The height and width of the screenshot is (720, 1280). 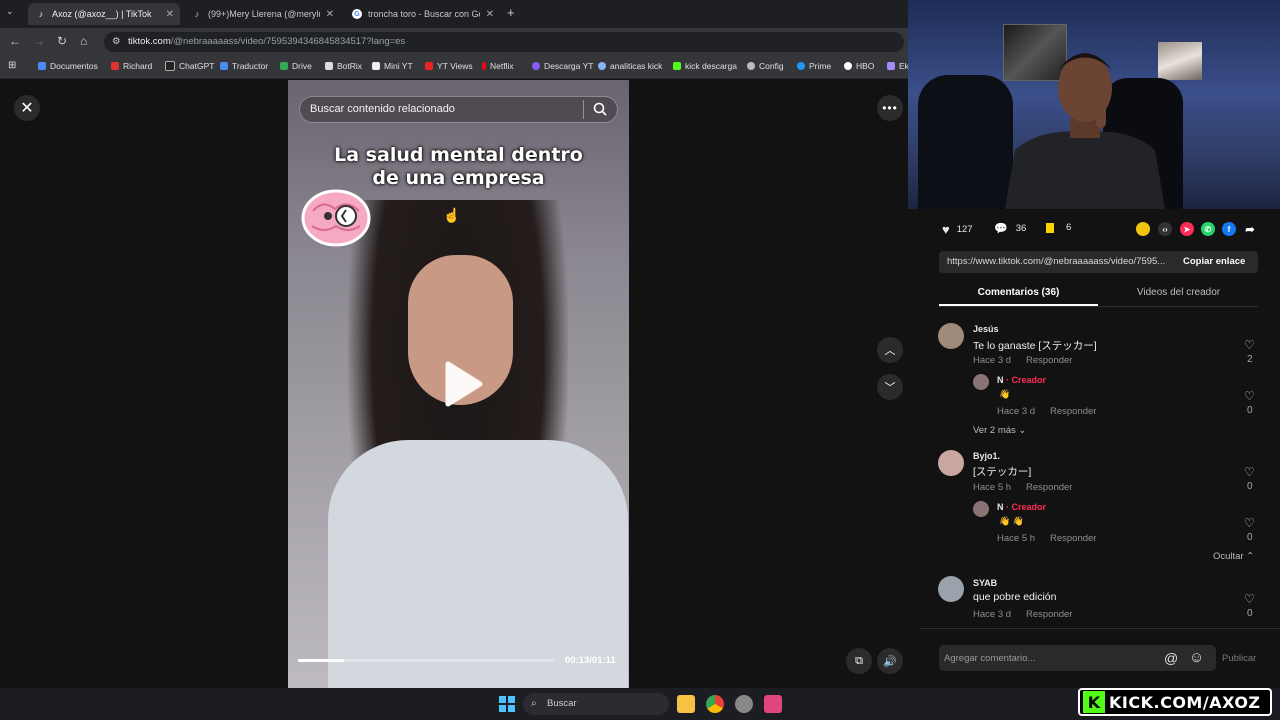 What do you see at coordinates (478, 564) in the screenshot?
I see `video-figure-shirt` at bounding box center [478, 564].